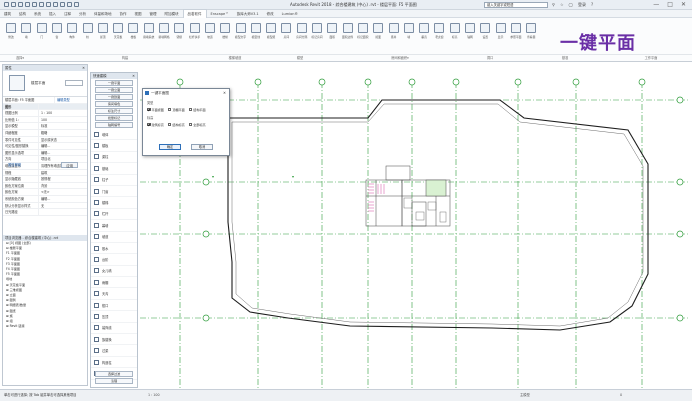 The width and height of the screenshot is (692, 401). I want to click on property-value: 无, so click(63, 206).